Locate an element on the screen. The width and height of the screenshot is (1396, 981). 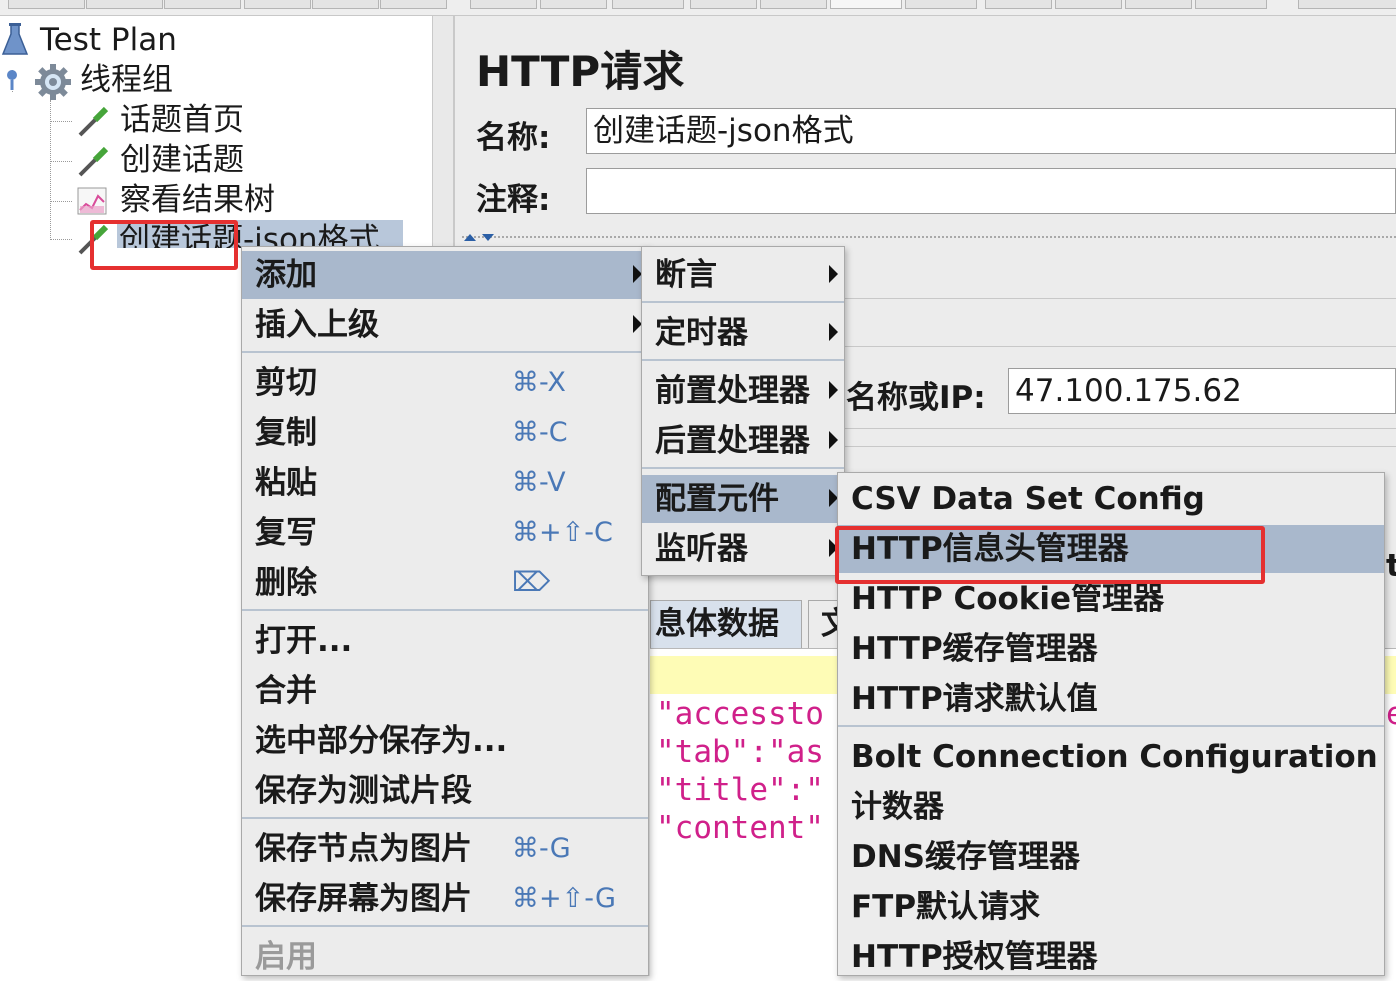
toolbar-strip is located at coordinates (698, 8).